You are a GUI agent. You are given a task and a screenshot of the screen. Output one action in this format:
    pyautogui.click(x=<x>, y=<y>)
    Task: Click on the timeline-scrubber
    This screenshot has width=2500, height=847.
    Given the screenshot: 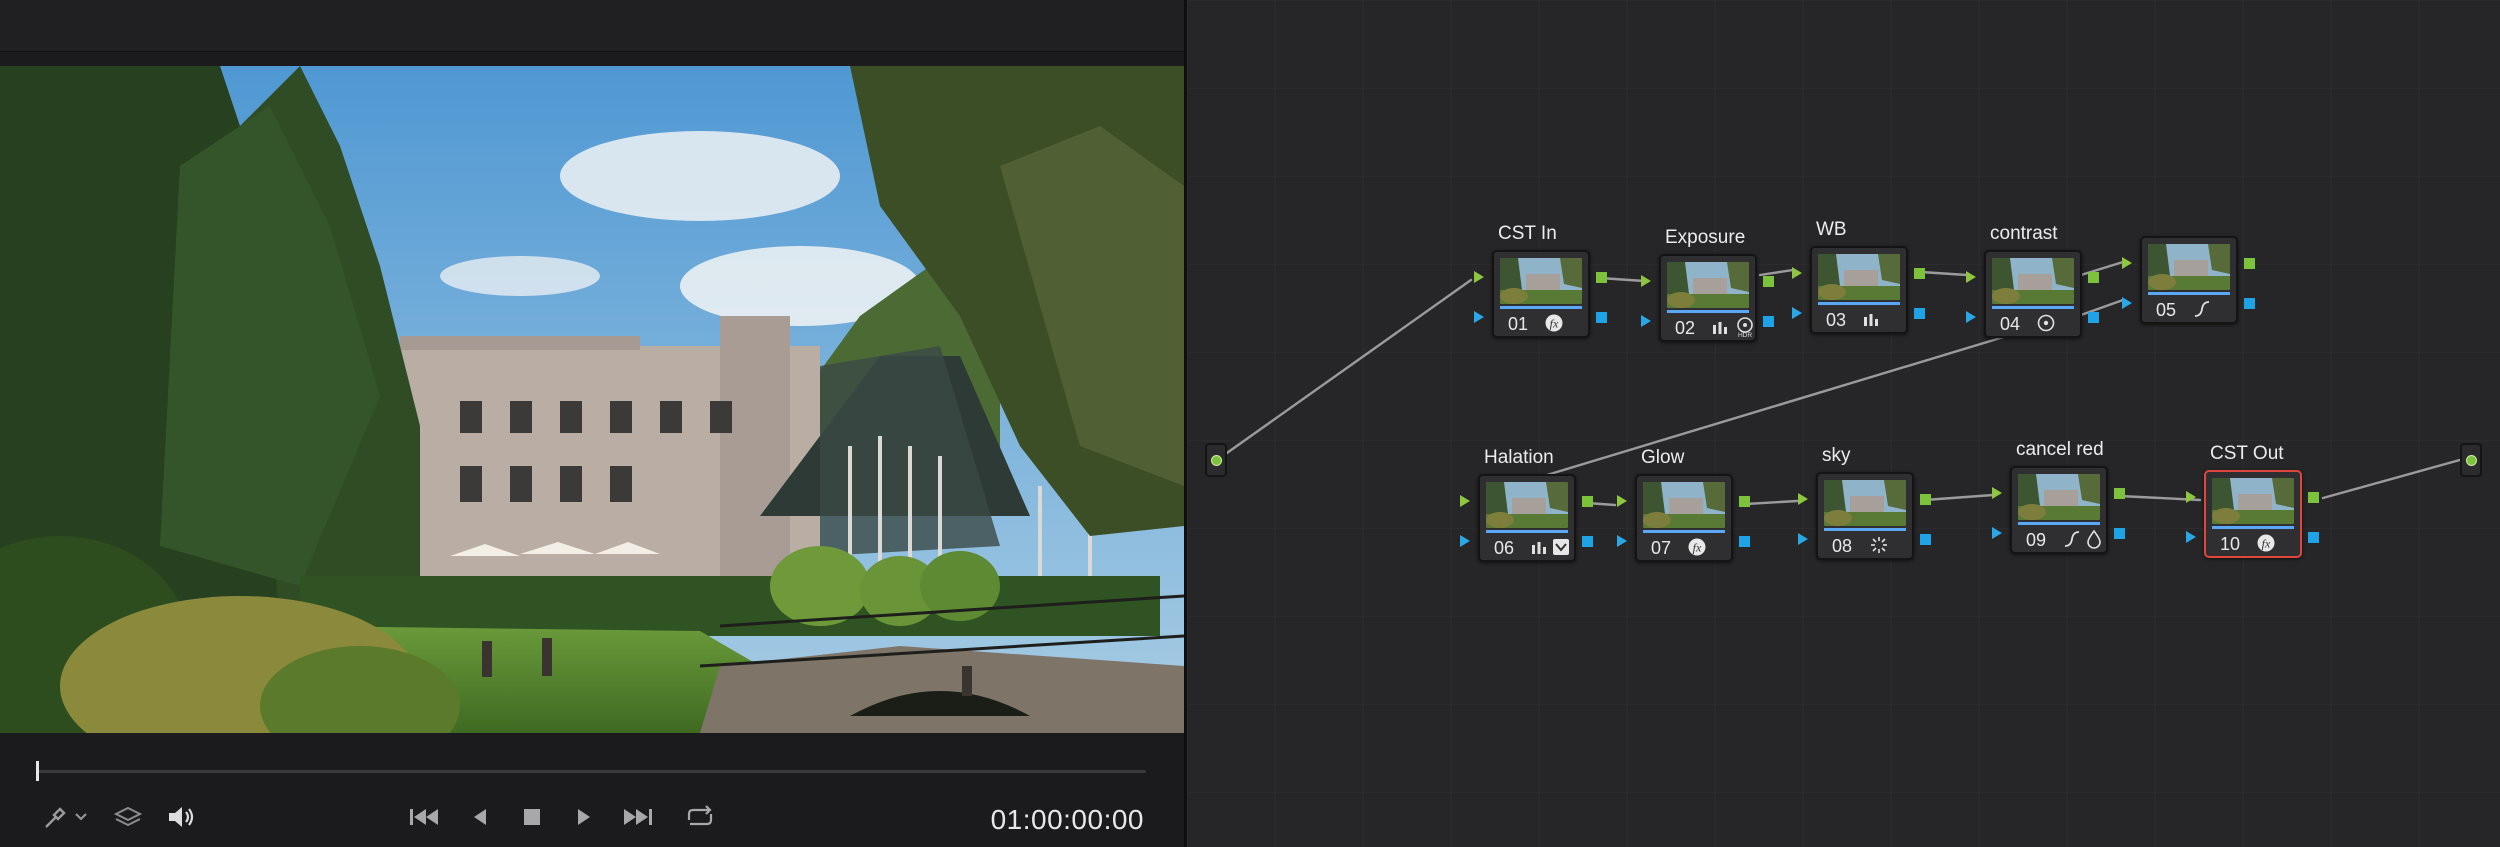 What is the action you would take?
    pyautogui.click(x=591, y=771)
    